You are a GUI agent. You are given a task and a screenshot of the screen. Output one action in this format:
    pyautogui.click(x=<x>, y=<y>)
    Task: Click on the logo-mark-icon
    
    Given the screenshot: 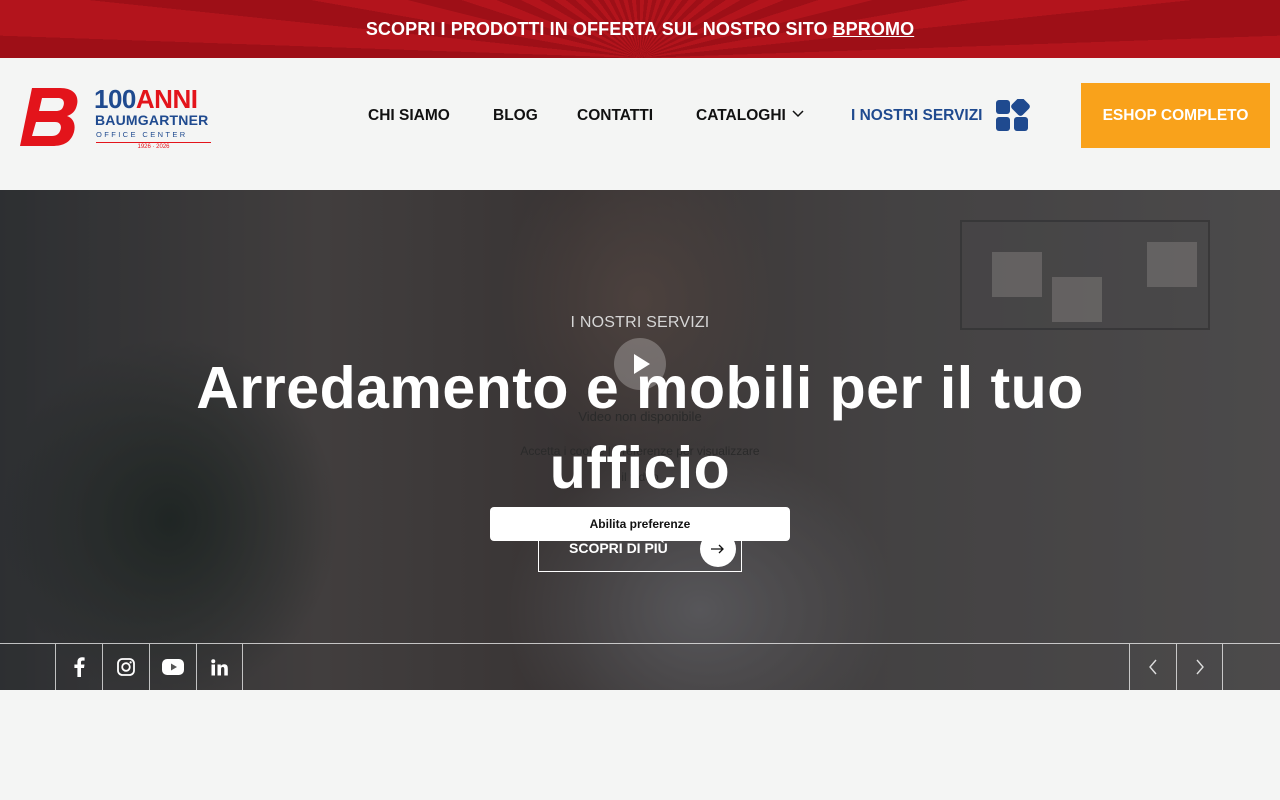 What is the action you would take?
    pyautogui.click(x=49, y=117)
    